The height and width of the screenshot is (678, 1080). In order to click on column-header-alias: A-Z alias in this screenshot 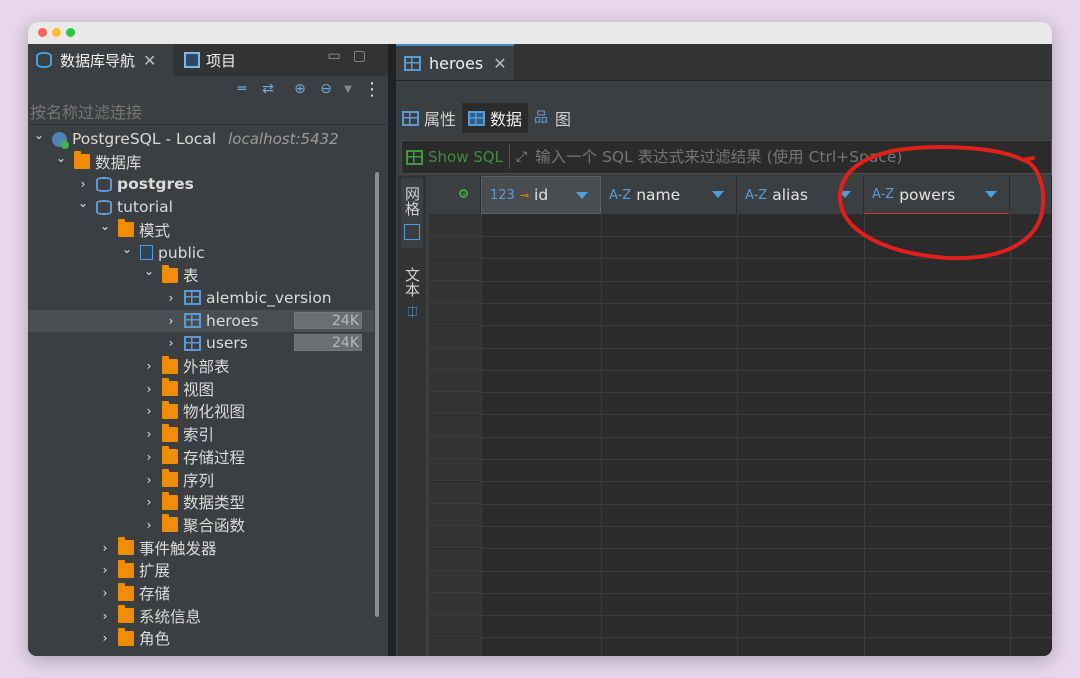, I will do `click(800, 195)`.